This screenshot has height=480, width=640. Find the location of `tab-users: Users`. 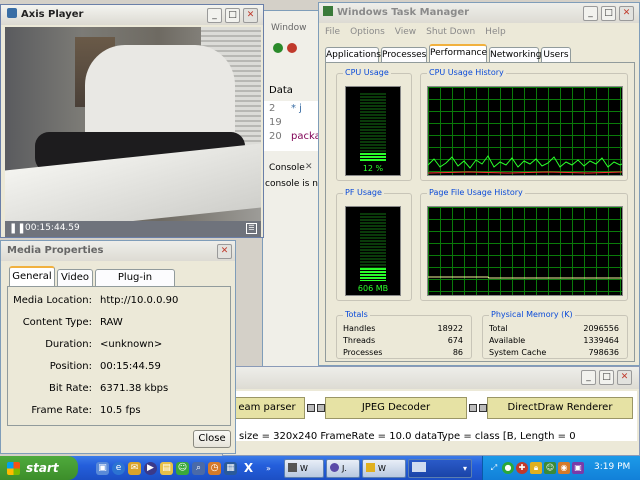

tab-users: Users is located at coordinates (556, 55).